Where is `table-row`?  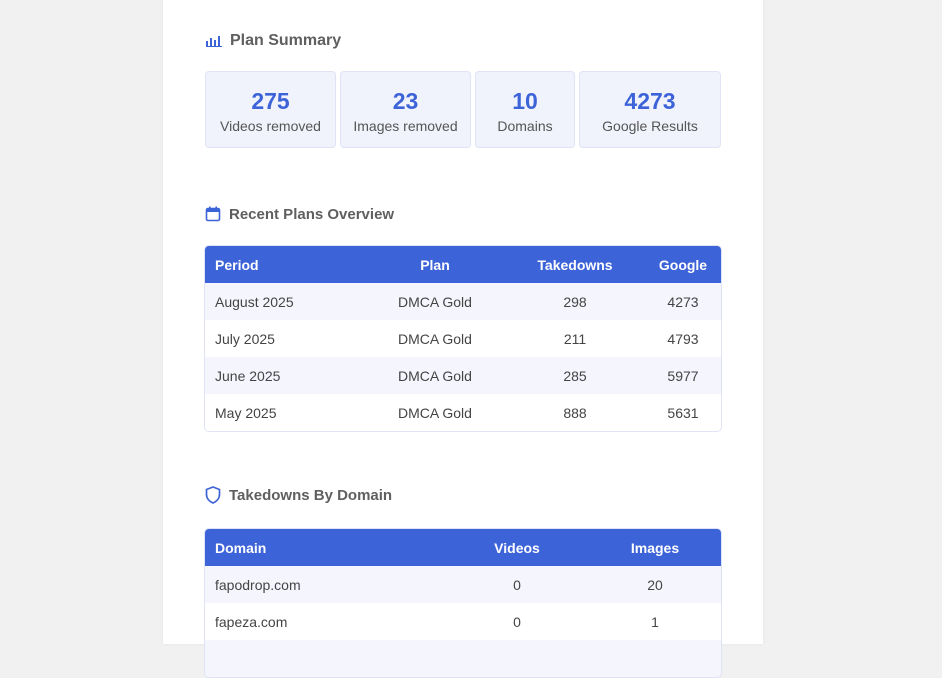
table-row is located at coordinates (463, 658).